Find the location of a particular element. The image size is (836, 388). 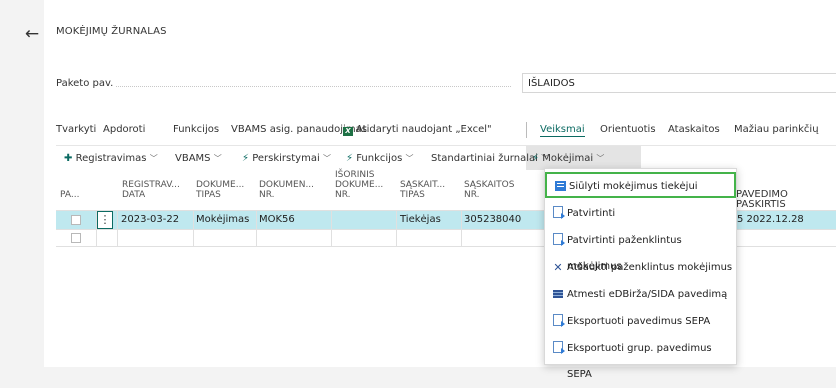

action-separator is located at coordinates (526, 130).